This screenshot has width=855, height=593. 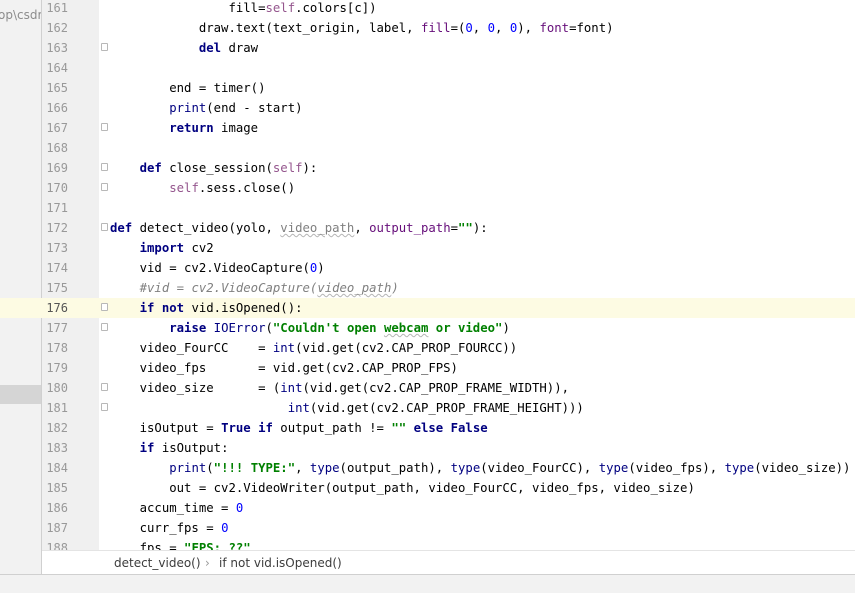 What do you see at coordinates (427, 308) in the screenshot?
I see `code-line: 176 if not vid.isOpened():` at bounding box center [427, 308].